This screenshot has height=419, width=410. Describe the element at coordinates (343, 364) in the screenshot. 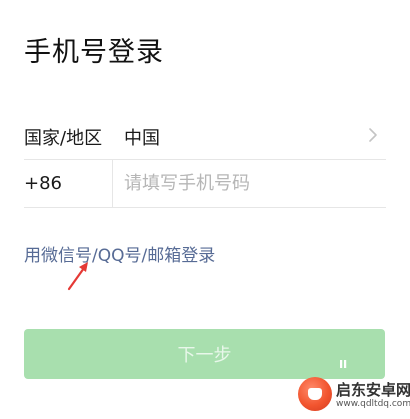

I see `cursor-indicator-icon` at that location.